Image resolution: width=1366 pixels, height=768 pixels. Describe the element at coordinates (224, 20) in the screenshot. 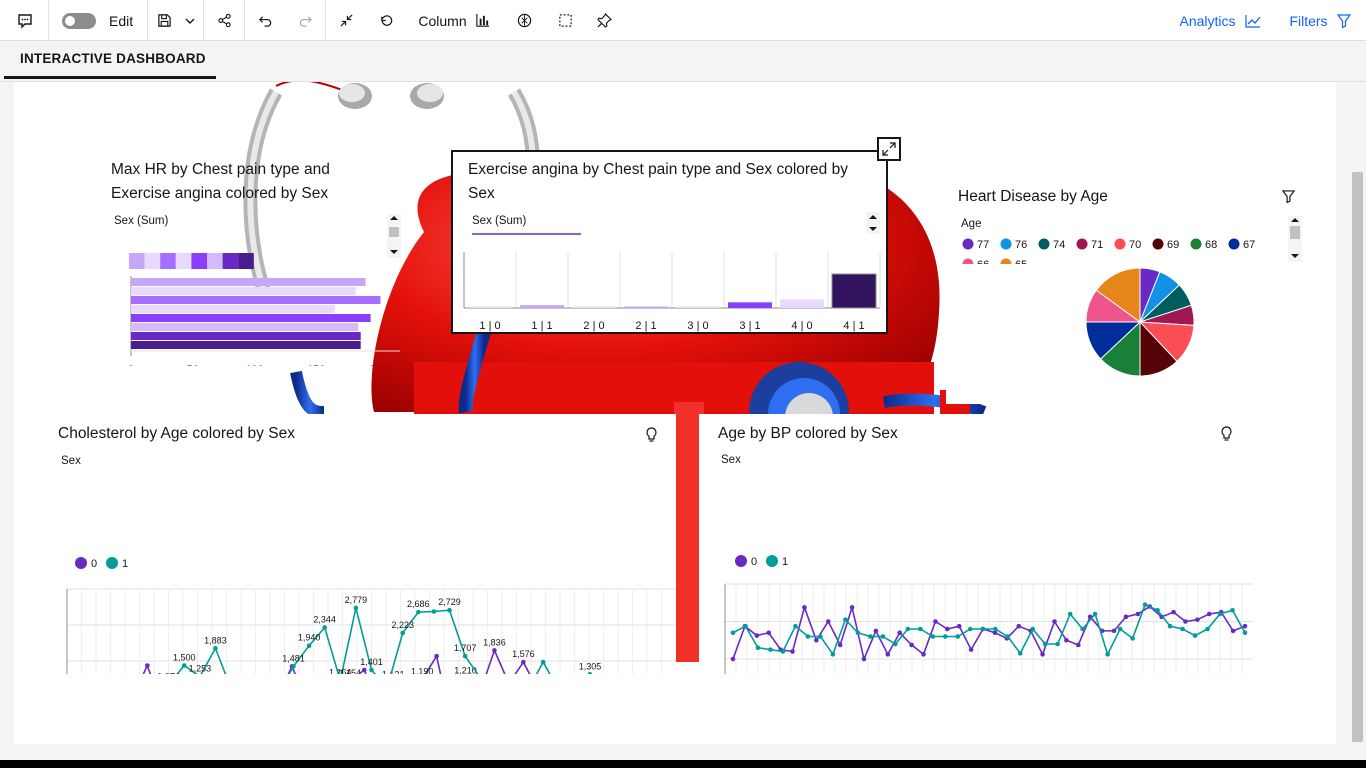

I see `share-icon` at that location.